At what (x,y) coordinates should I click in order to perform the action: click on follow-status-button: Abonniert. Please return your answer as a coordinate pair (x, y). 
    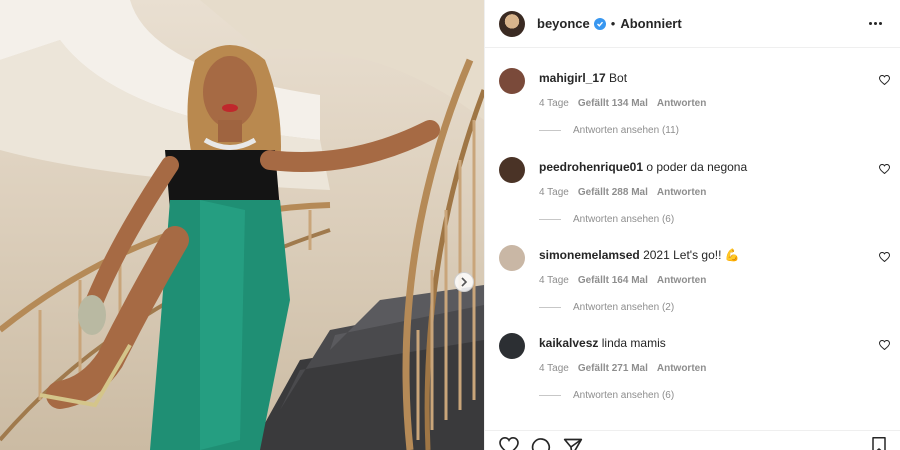
    Looking at the image, I should click on (650, 23).